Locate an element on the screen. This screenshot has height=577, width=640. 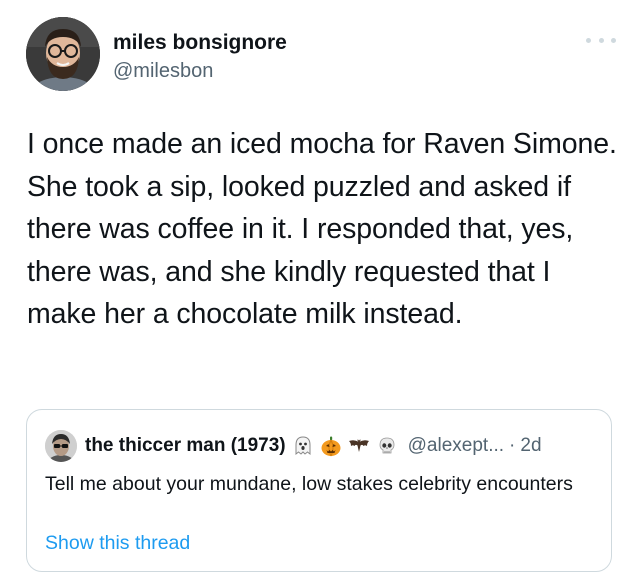
bat-icon is located at coordinates (359, 446).